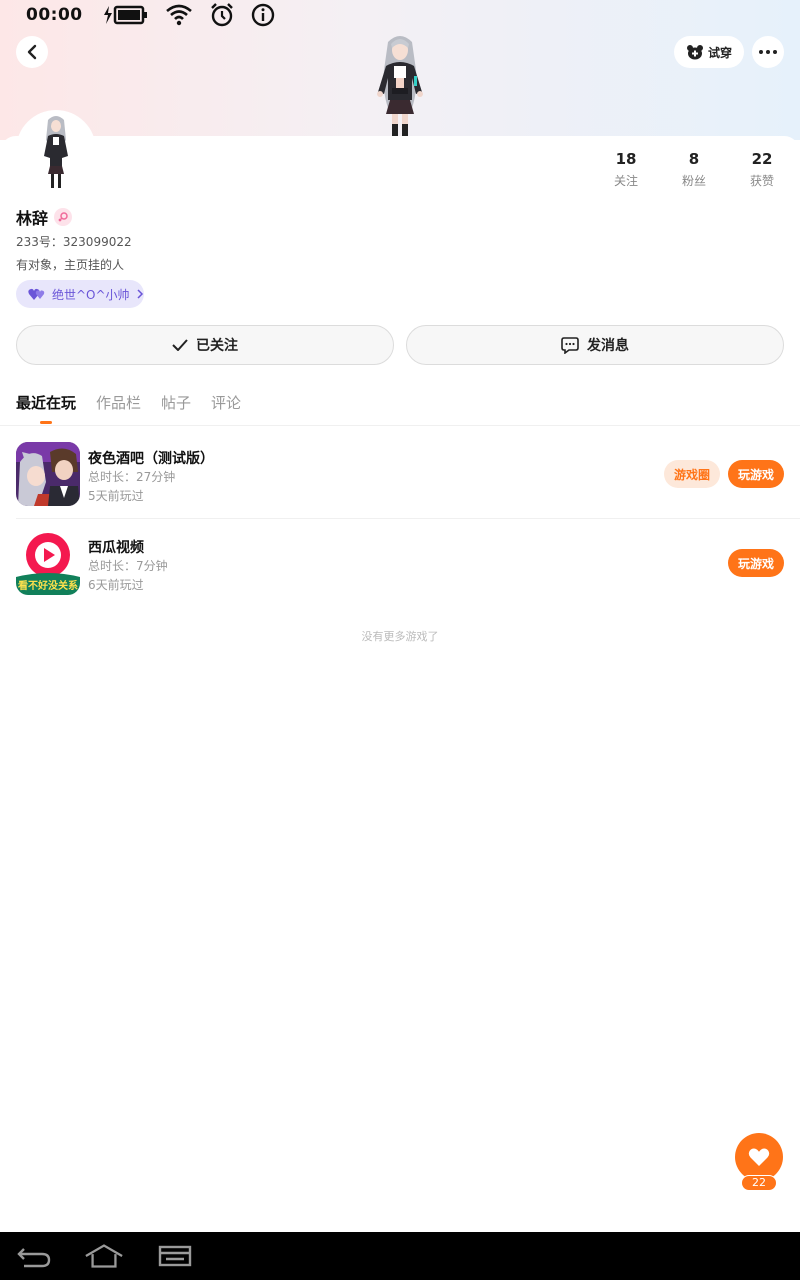 The width and height of the screenshot is (800, 1280). Describe the element at coordinates (48, 563) in the screenshot. I see `game-icon-xigua: 看不好没关系` at that location.